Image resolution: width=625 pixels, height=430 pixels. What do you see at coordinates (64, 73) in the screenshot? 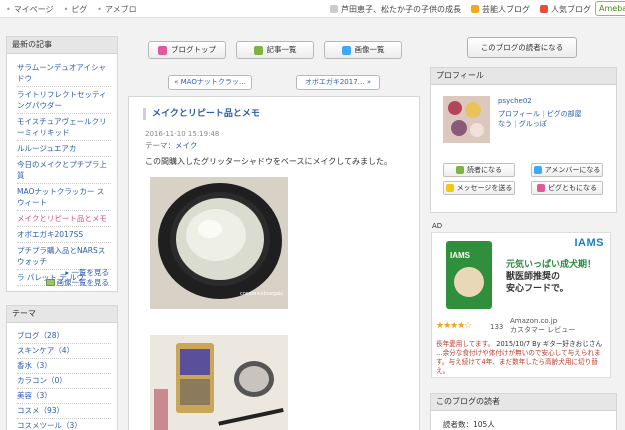
I see `recent-post-link: サラムーンデュオアイシャドウ` at bounding box center [64, 73].